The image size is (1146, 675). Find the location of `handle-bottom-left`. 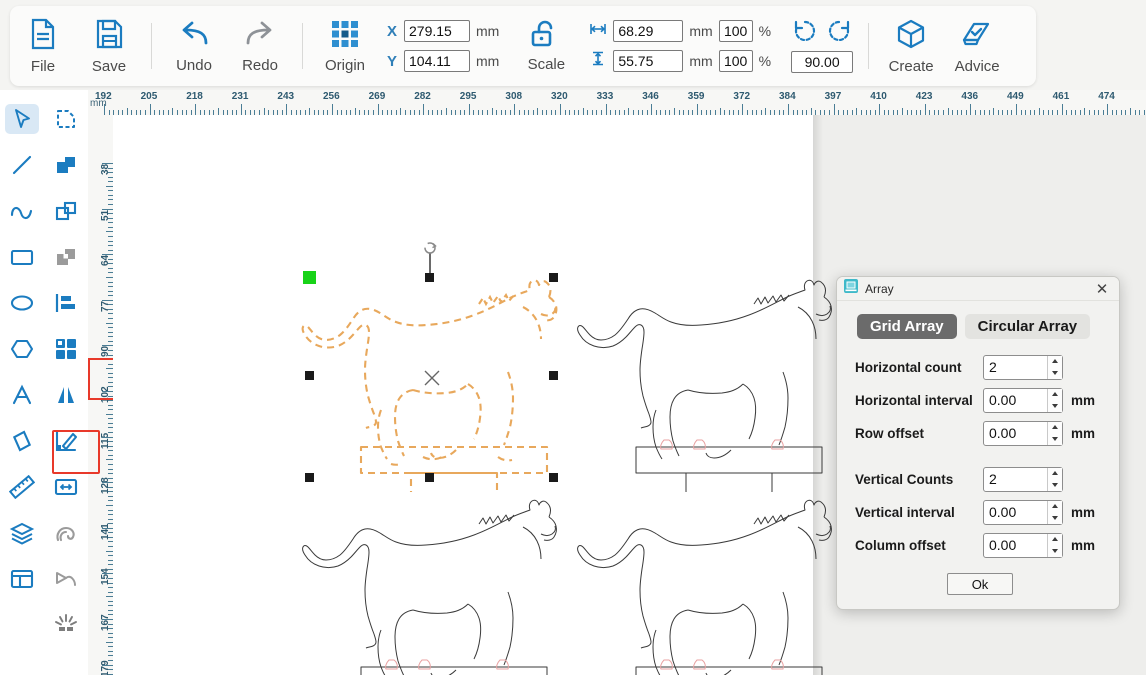

handle-bottom-left is located at coordinates (309, 477).